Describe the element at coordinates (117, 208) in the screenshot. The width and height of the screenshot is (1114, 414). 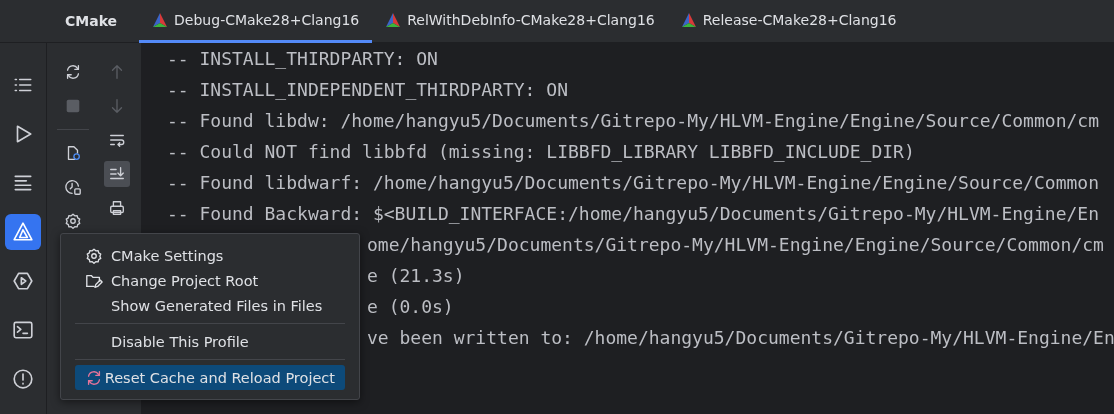
I see `printer-icon` at that location.